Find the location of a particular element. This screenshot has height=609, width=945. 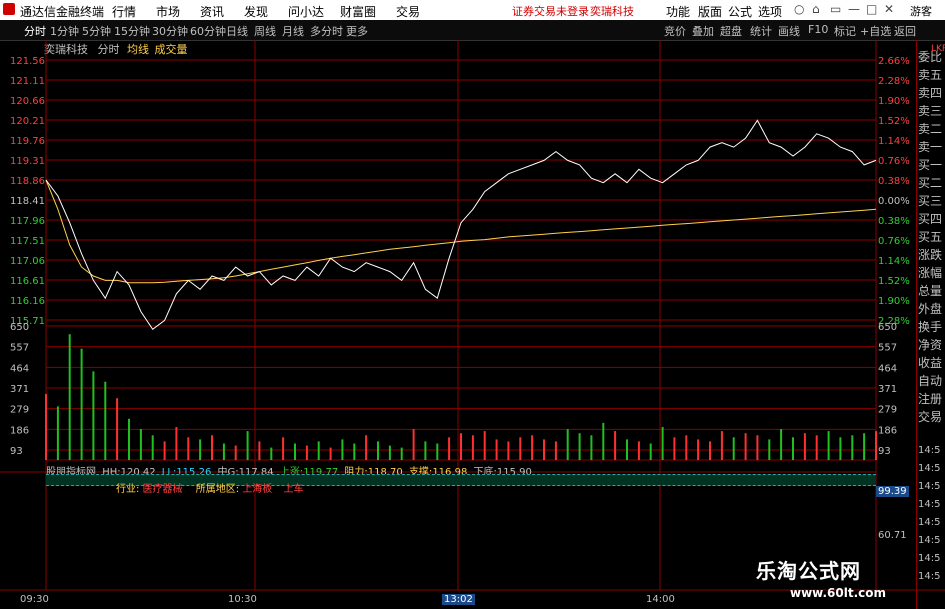

period-5min: 5分钟 is located at coordinates (96, 31).